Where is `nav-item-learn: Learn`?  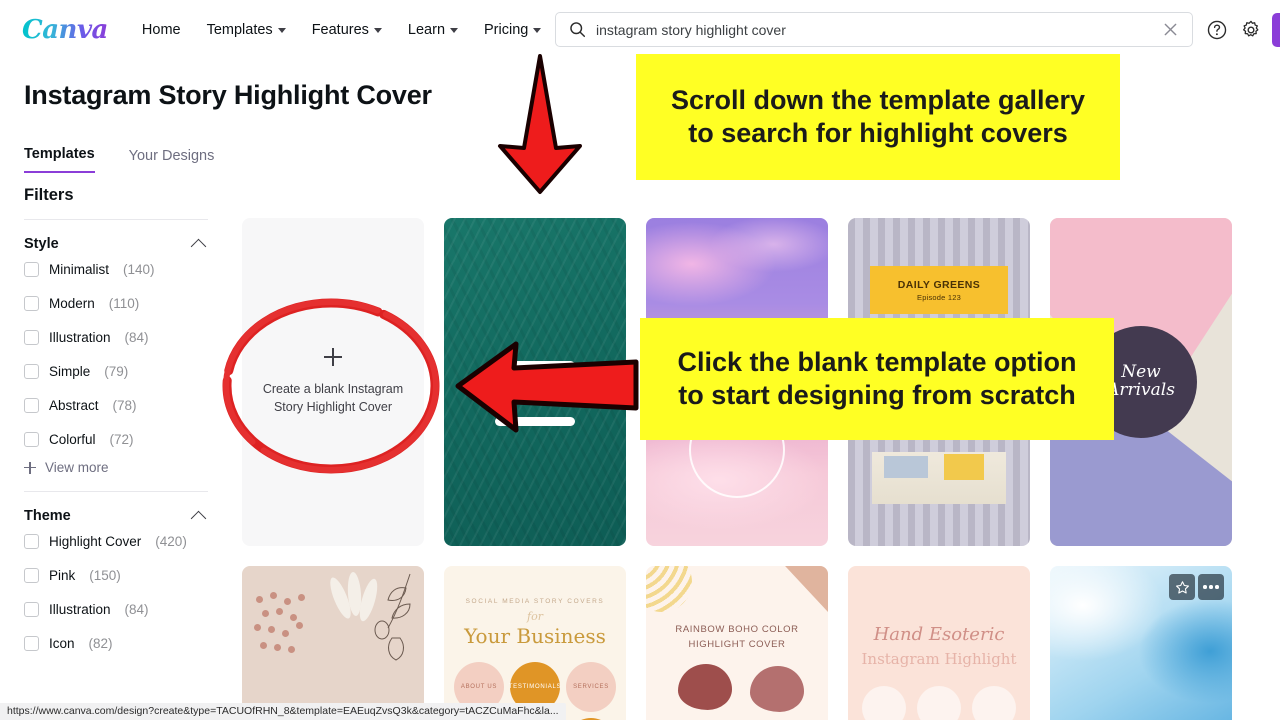
nav-item-learn: Learn is located at coordinates (433, 29).